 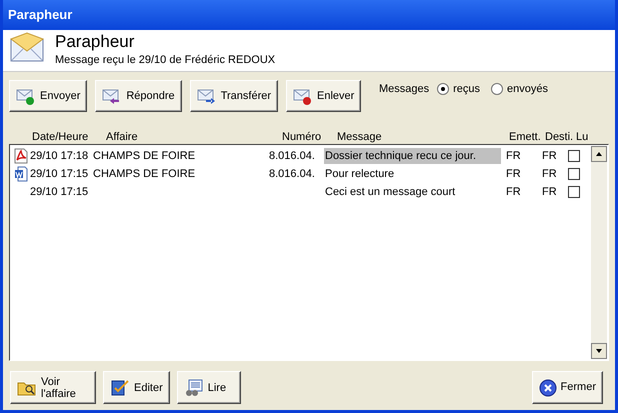 What do you see at coordinates (412, 174) in the screenshot?
I see `message-cell: Pour relecture` at bounding box center [412, 174].